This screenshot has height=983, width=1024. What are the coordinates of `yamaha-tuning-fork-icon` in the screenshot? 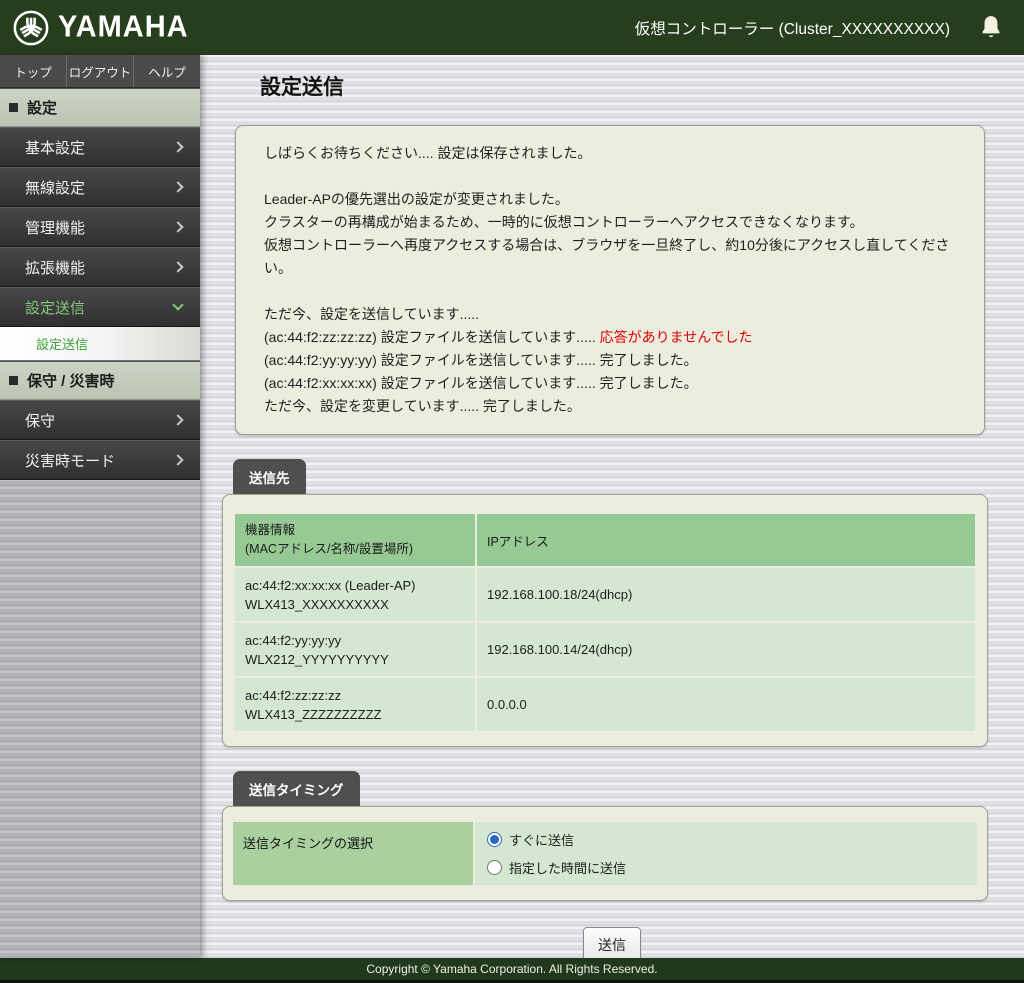 It's located at (31, 27).